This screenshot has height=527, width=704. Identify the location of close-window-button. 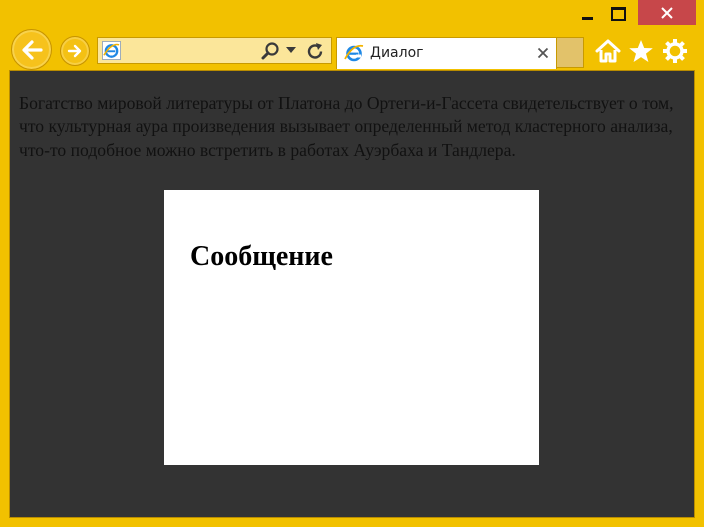
(667, 12).